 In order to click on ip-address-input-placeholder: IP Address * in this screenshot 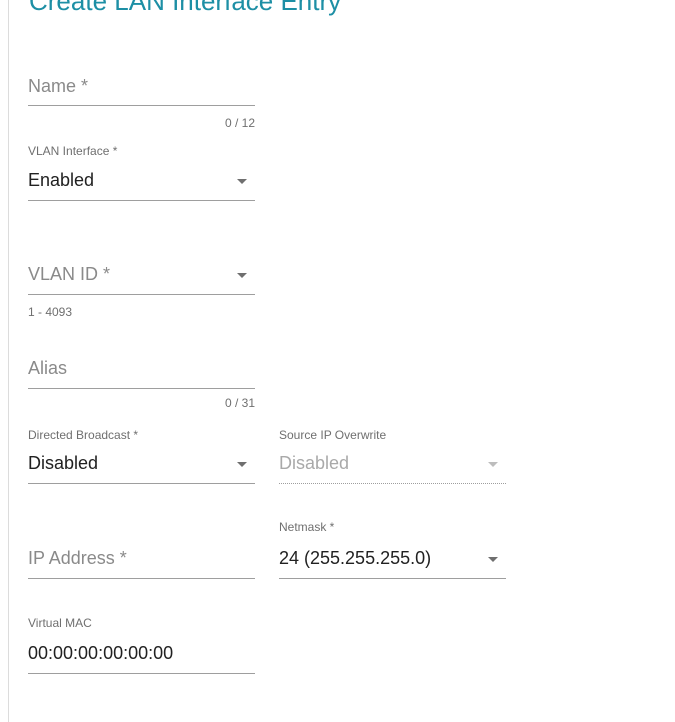, I will do `click(77, 558)`.